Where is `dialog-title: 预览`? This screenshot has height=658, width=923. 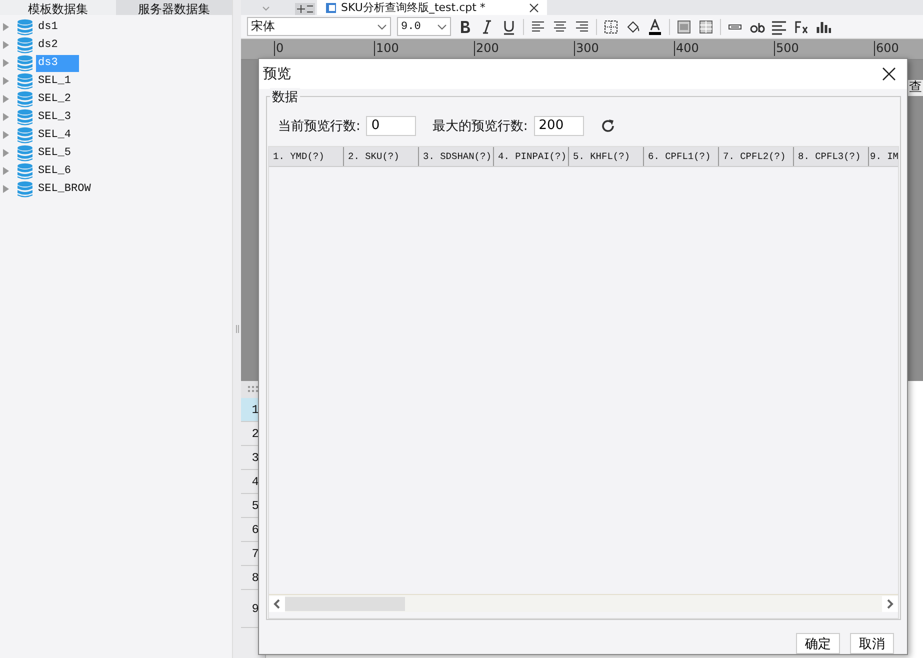
dialog-title: 预览 is located at coordinates (277, 73).